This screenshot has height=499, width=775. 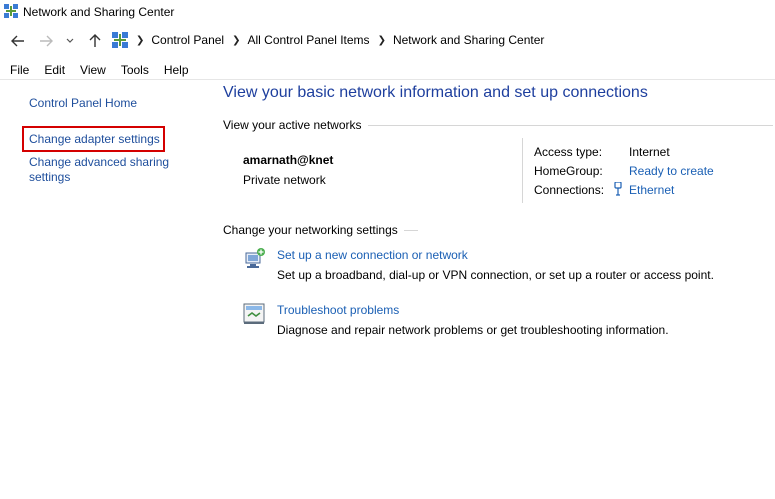 I want to click on menu-view: View, so click(x=90, y=70).